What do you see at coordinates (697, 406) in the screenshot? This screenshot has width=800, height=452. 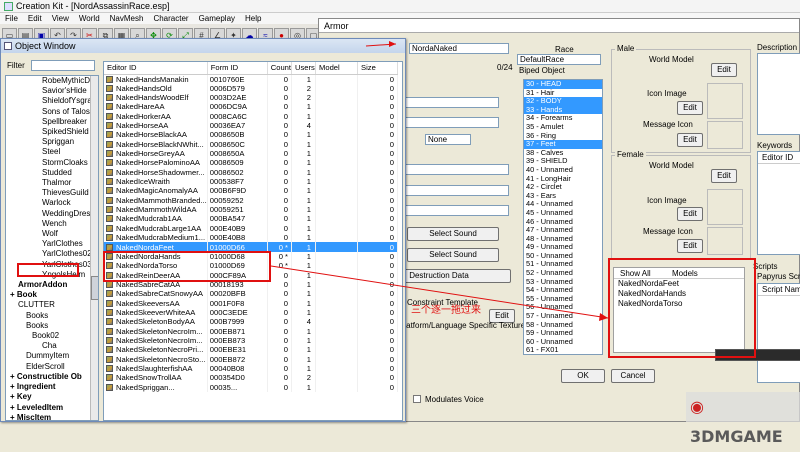 I see `watermark-logo-icon: ◉` at bounding box center [697, 406].